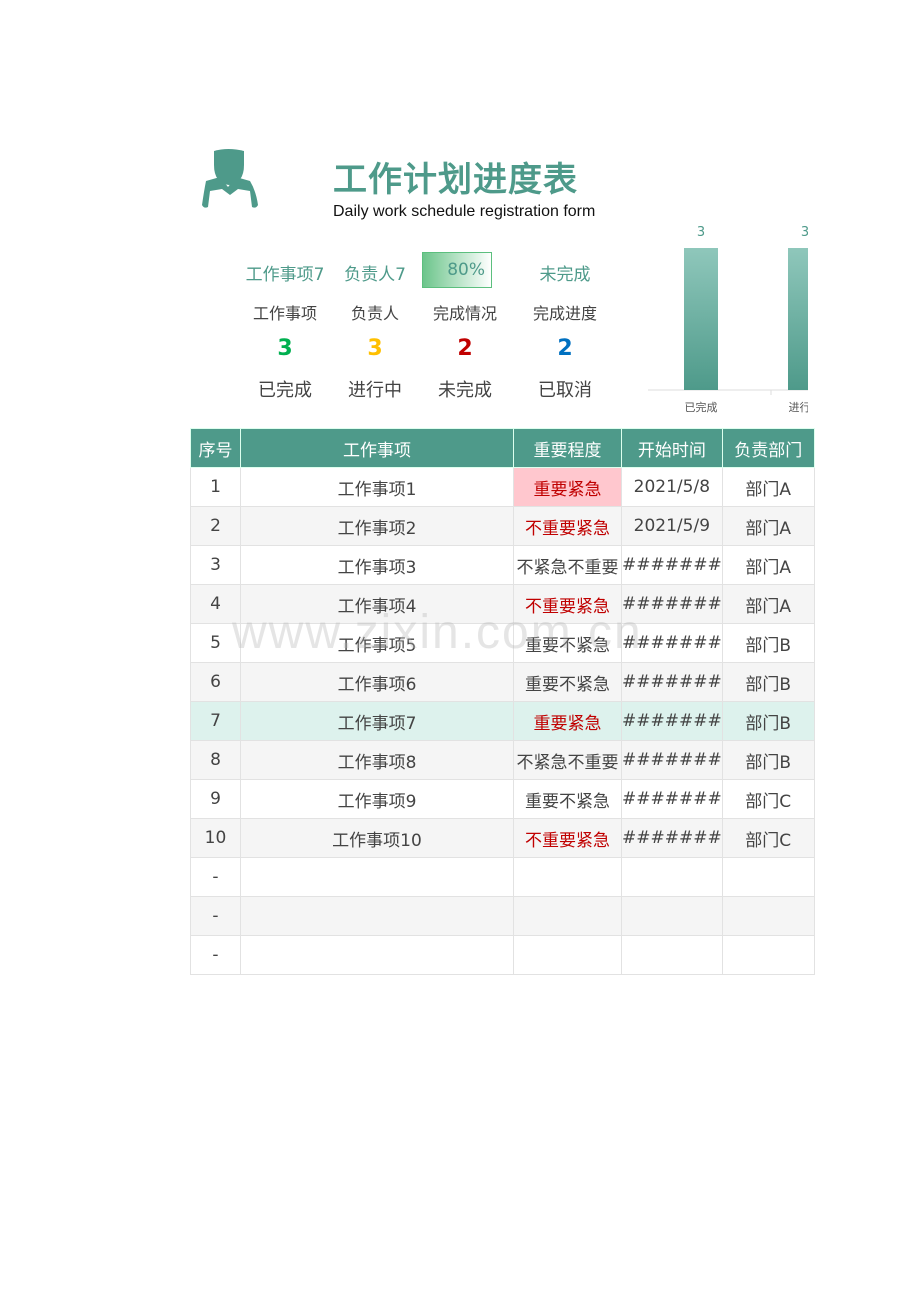 Image resolution: width=920 pixels, height=1301 pixels. I want to click on count-cancelled: 2, so click(565, 348).